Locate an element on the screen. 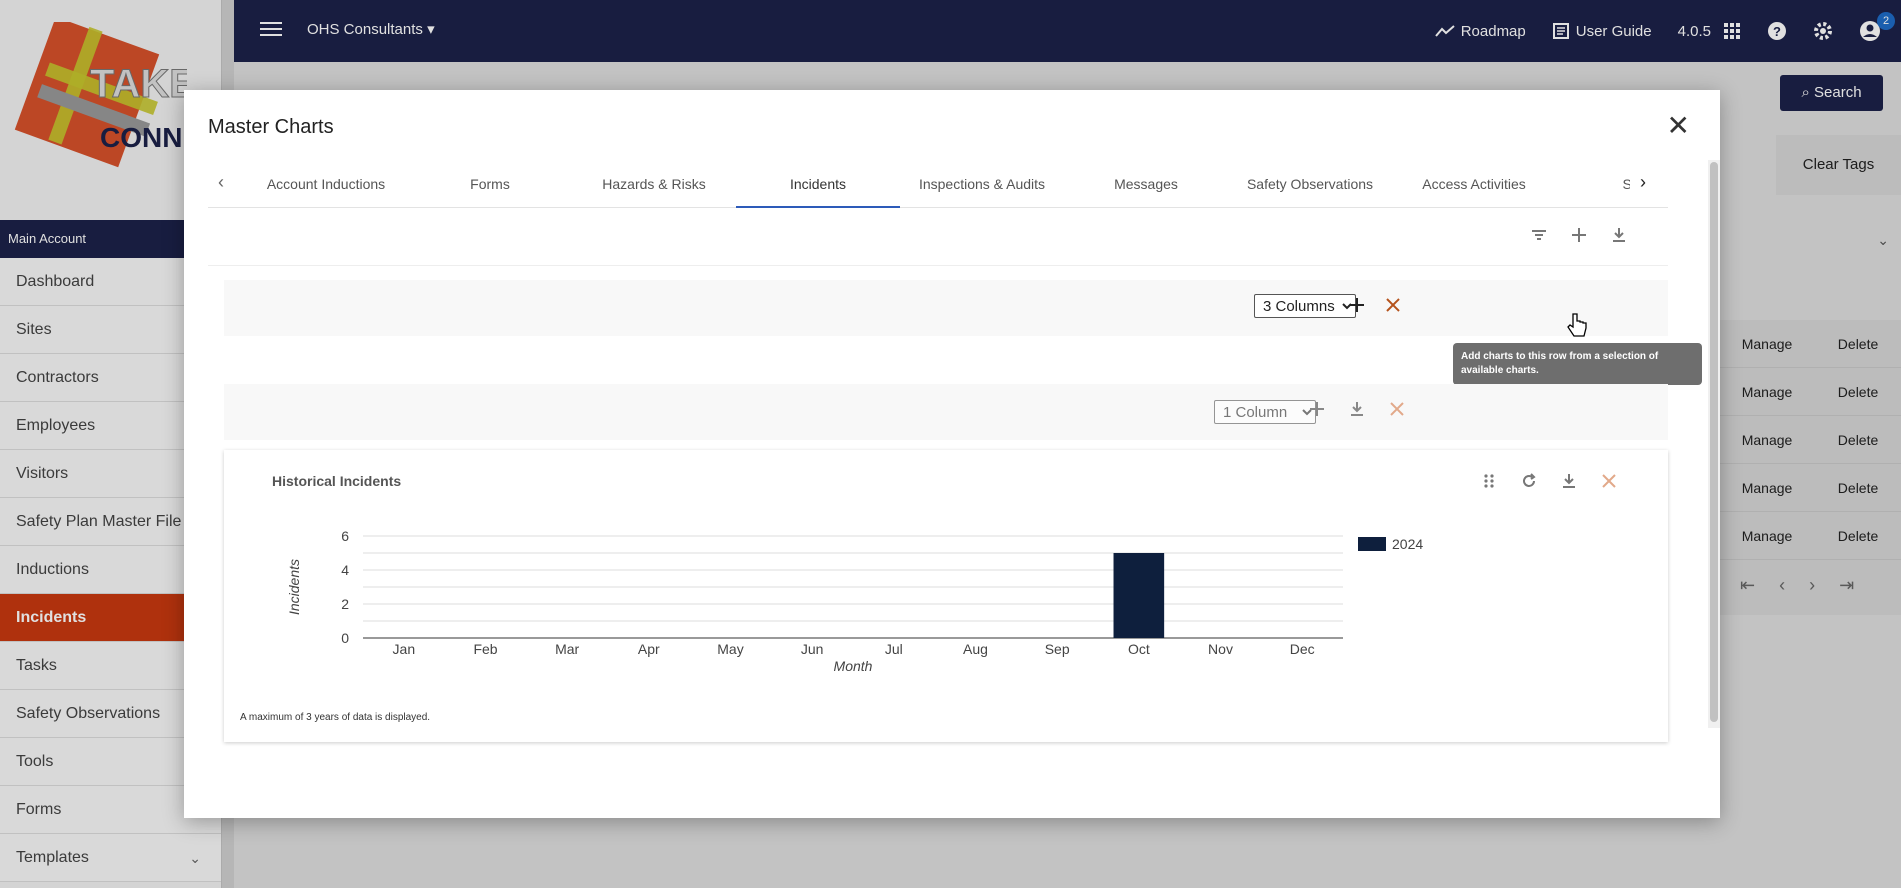  tab-inspections-audits: Inspections & Audits is located at coordinates (982, 184).